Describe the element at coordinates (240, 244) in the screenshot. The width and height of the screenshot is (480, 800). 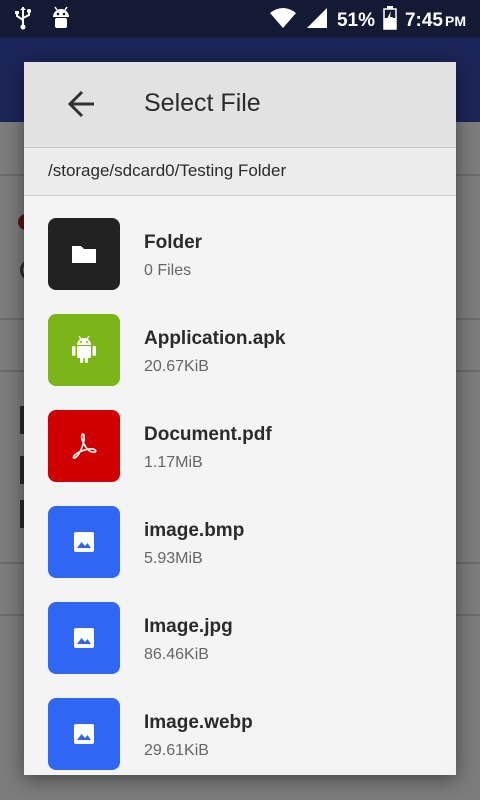
I see `list-item-folder: Folder 0 Files` at that location.